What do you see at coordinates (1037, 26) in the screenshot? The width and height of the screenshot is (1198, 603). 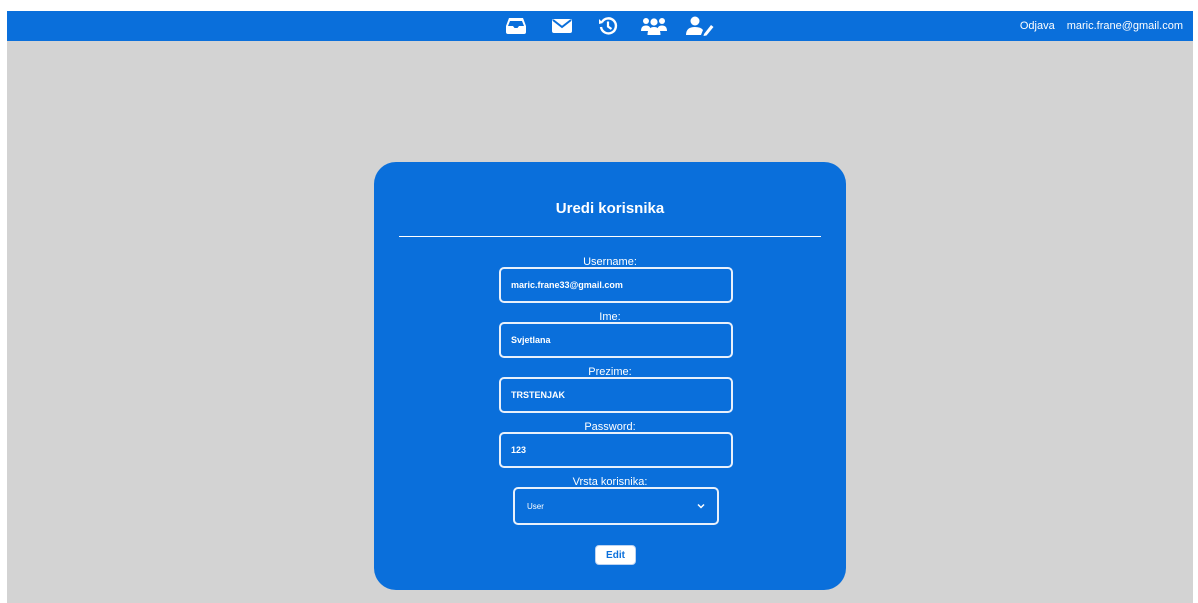 I see `logout-link: Odjava` at bounding box center [1037, 26].